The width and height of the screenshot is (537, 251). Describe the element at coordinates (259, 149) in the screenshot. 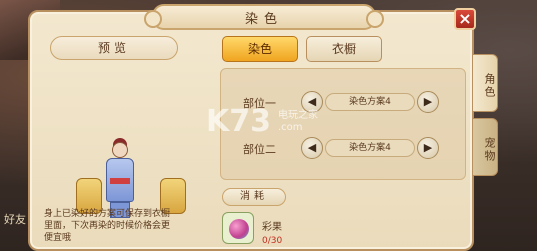

I see `part-label-2: 部位二` at that location.